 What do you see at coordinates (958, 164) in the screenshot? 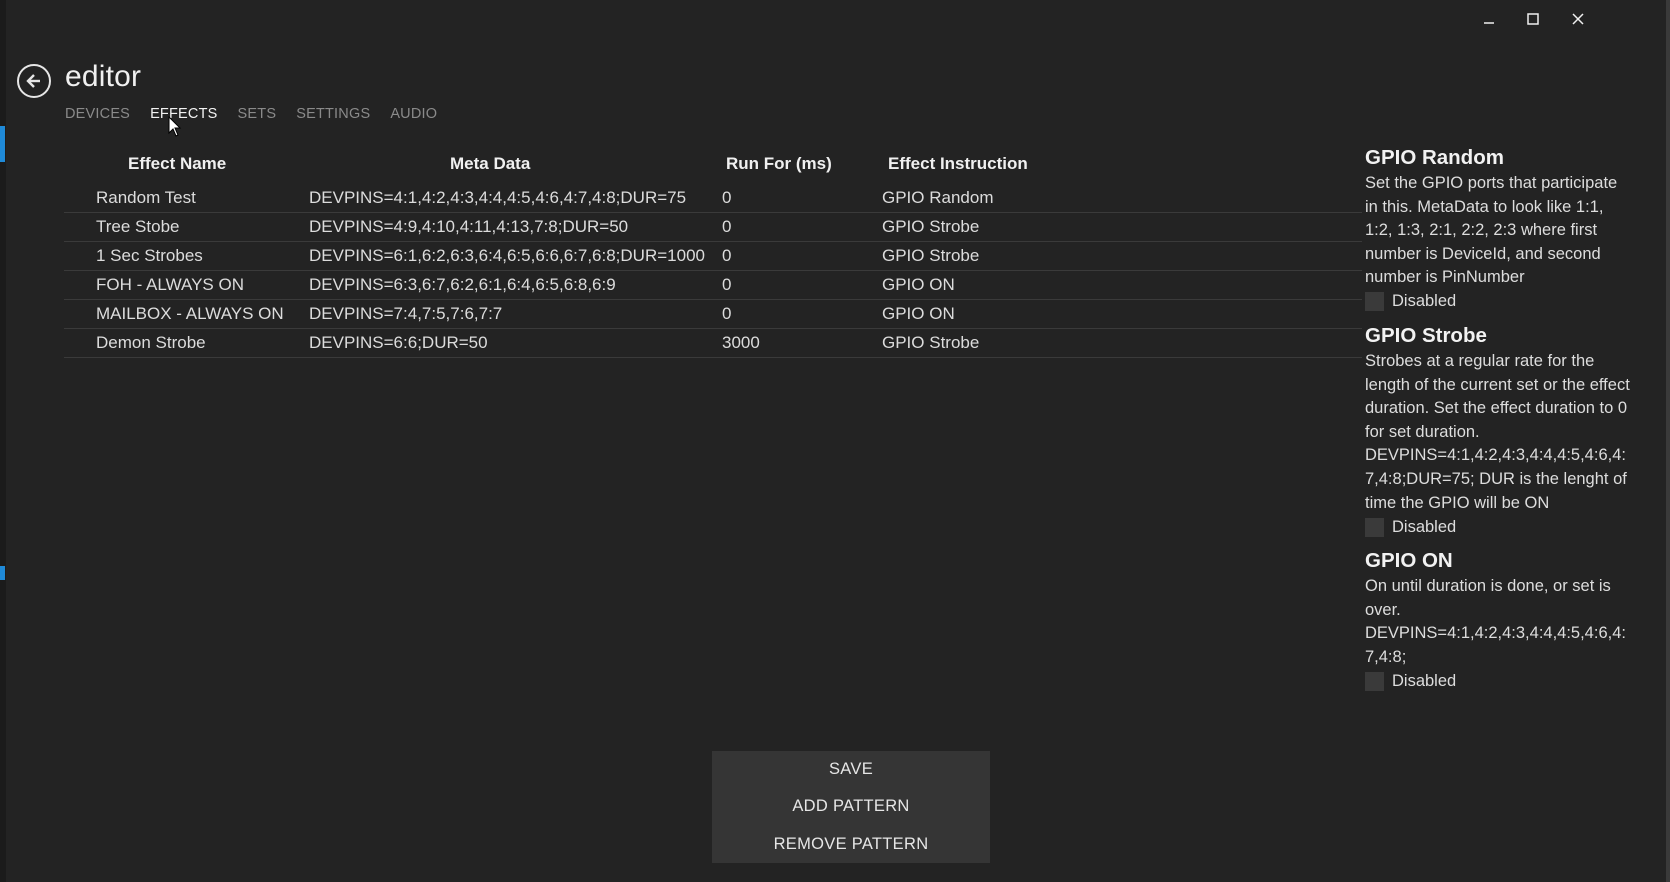
I see `column-header-effect-instruction: Effect Instruction` at bounding box center [958, 164].